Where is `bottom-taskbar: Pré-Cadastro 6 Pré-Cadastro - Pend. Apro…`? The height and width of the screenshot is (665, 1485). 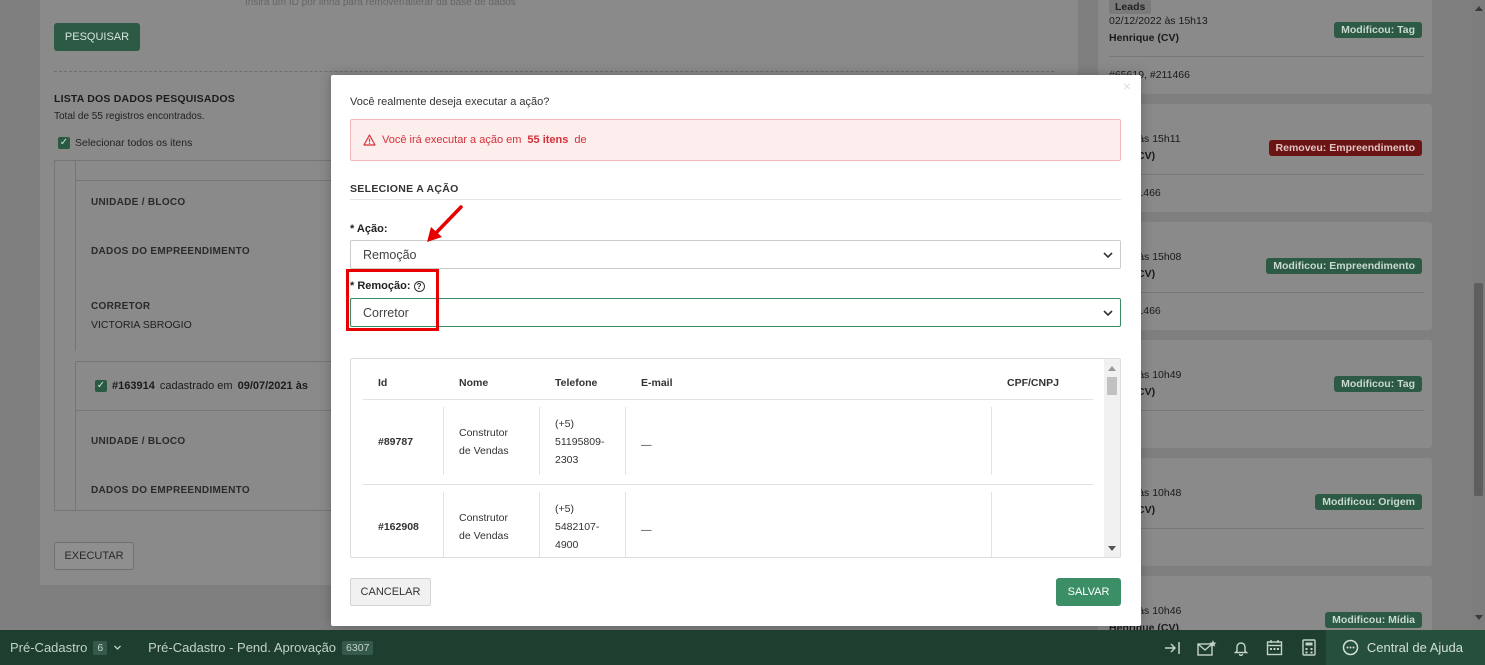 bottom-taskbar: Pré-Cadastro 6 Pré-Cadastro - Pend. Apro… is located at coordinates (742, 647).